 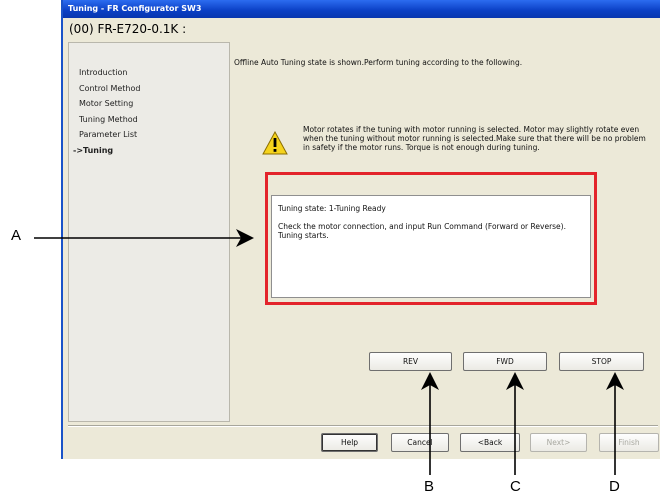 What do you see at coordinates (275, 143) in the screenshot?
I see `warning-icon` at bounding box center [275, 143].